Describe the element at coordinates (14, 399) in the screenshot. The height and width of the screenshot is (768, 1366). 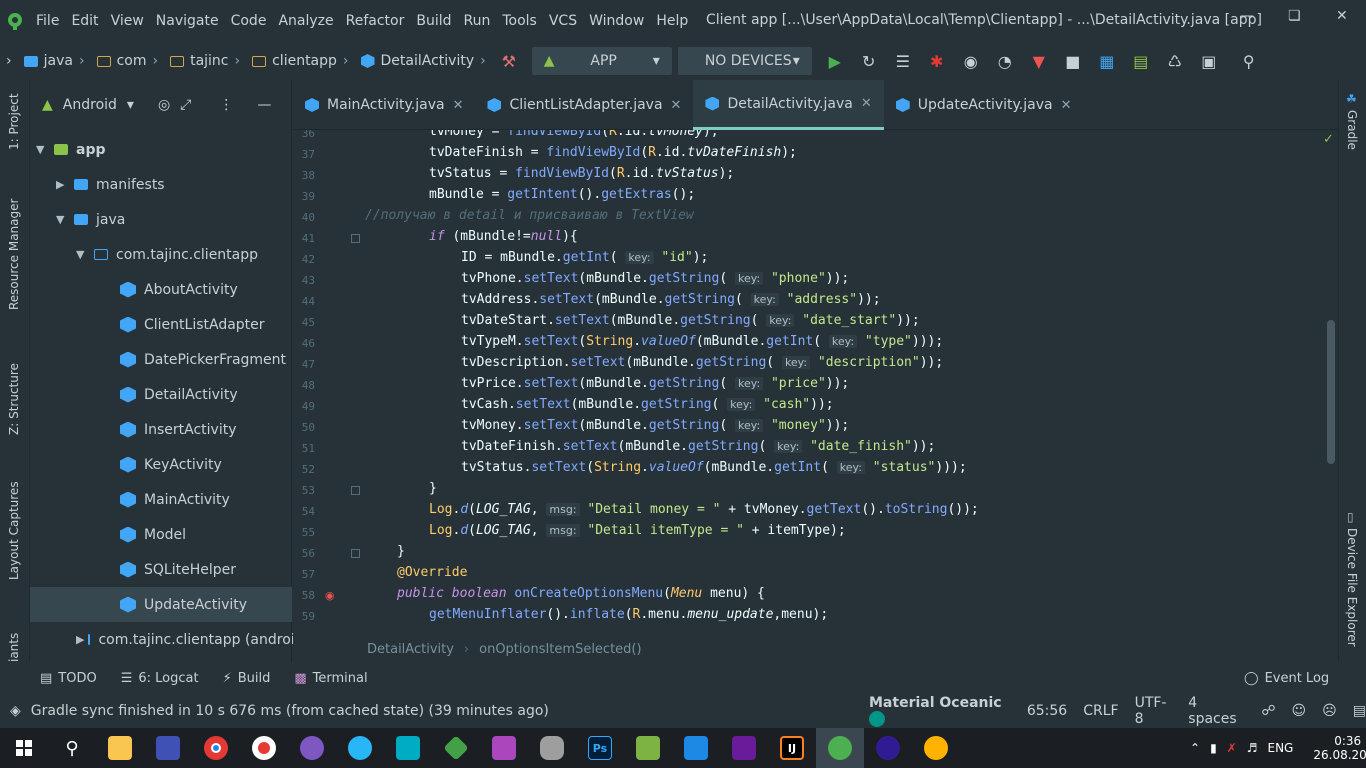
I see `structure-tool-button: Z: Structure` at that location.